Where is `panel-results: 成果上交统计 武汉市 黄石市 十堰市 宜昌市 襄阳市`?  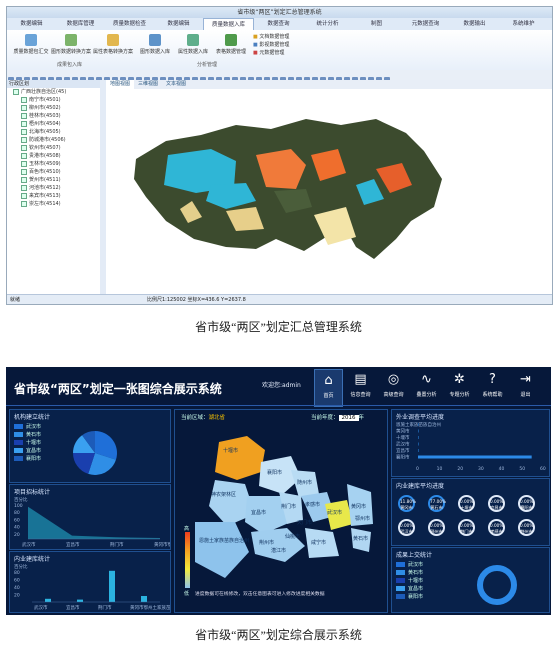 panel-results: 成果上交统计 武汉市 黄石市 十堰市 宜昌市 襄阳市 is located at coordinates (470, 580).